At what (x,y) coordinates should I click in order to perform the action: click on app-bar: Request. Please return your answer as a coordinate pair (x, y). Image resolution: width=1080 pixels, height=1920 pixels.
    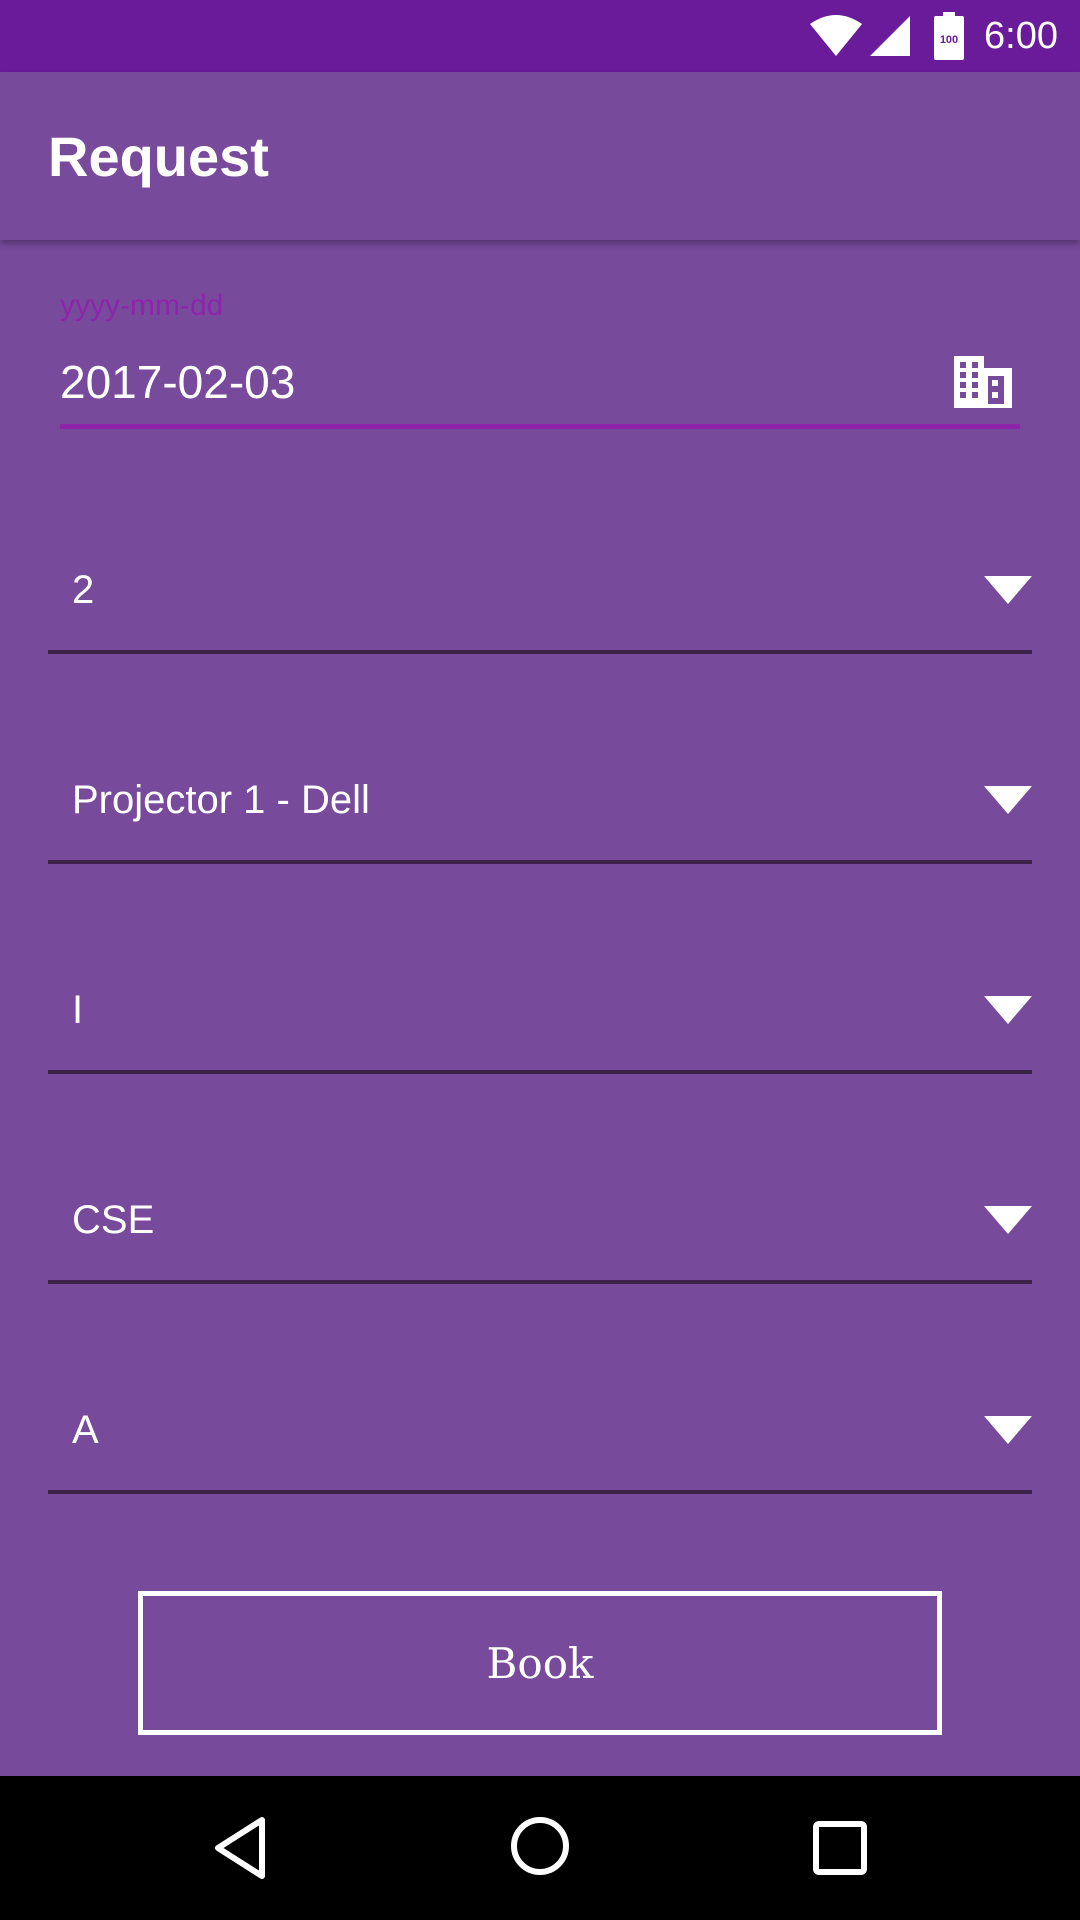
    Looking at the image, I should click on (540, 156).